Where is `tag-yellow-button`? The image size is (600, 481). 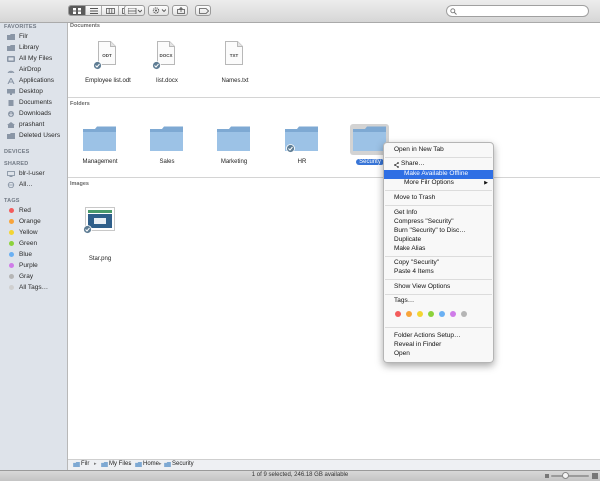 tag-yellow-button is located at coordinates (420, 314).